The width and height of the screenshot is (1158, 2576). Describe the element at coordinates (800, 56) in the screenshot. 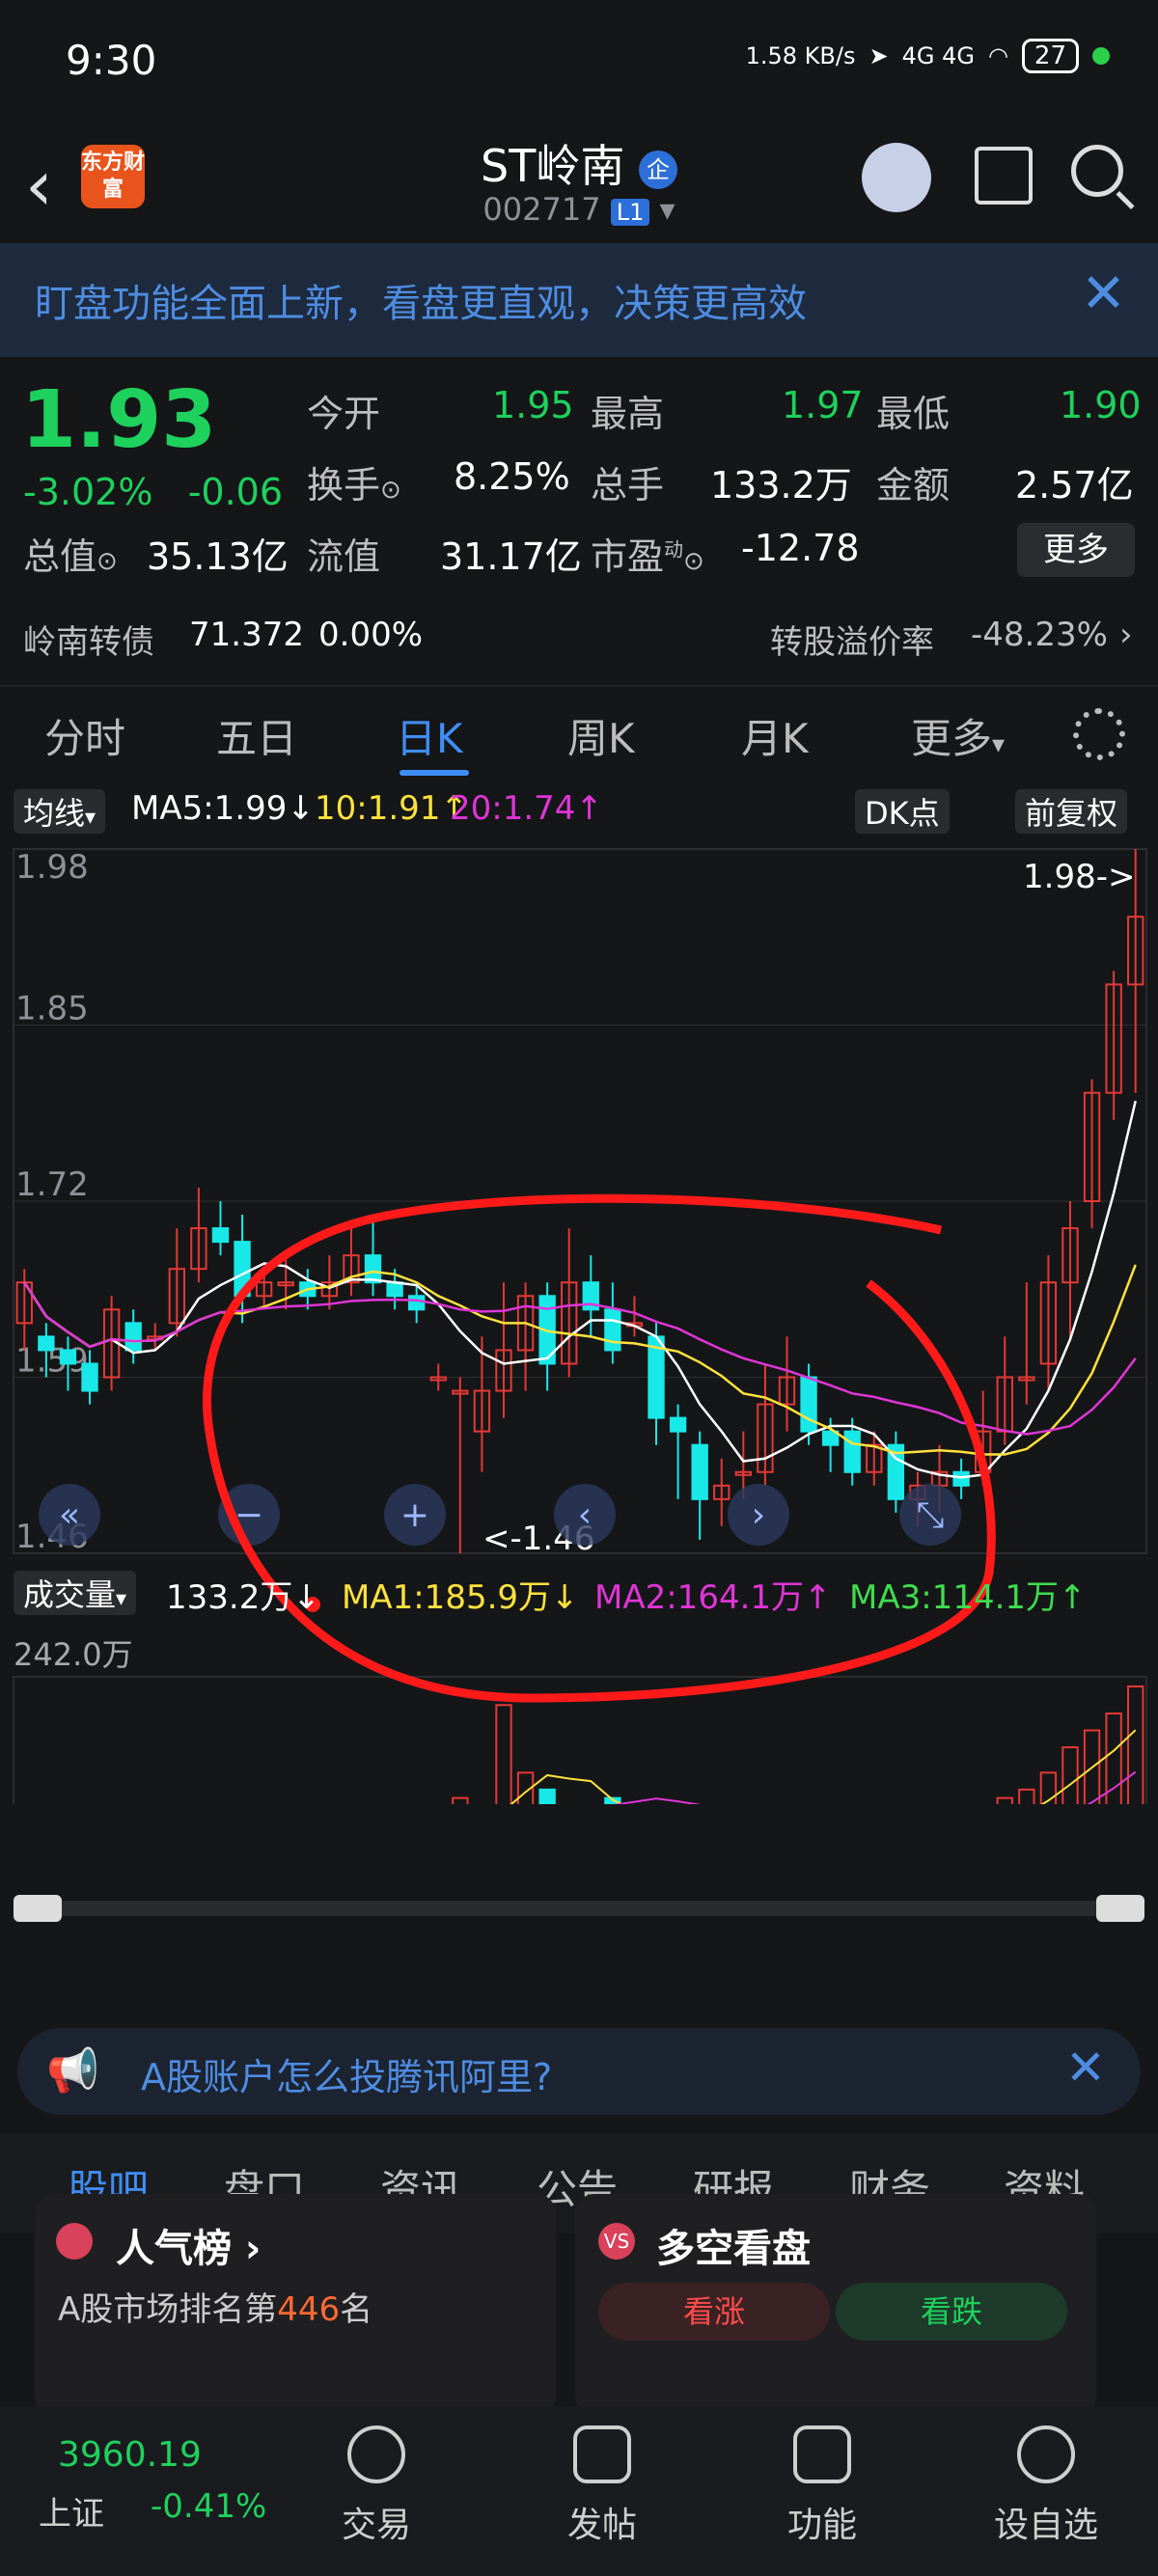

I see `net-speed: 1.58 KB/s` at that location.